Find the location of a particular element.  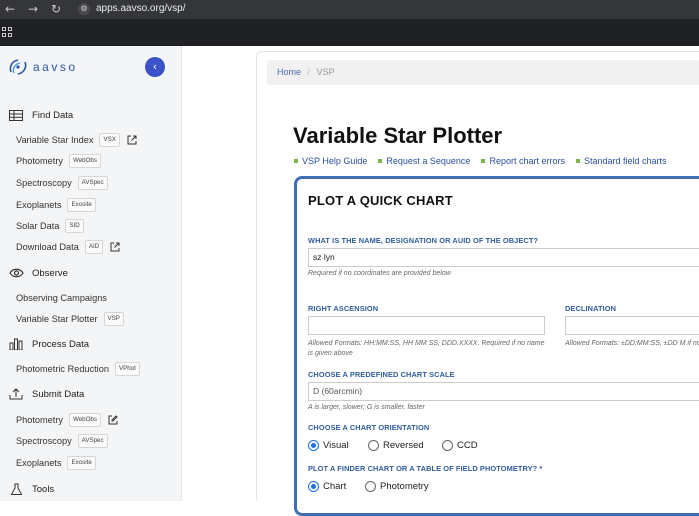

link-label: Report chart errors is located at coordinates (527, 161).